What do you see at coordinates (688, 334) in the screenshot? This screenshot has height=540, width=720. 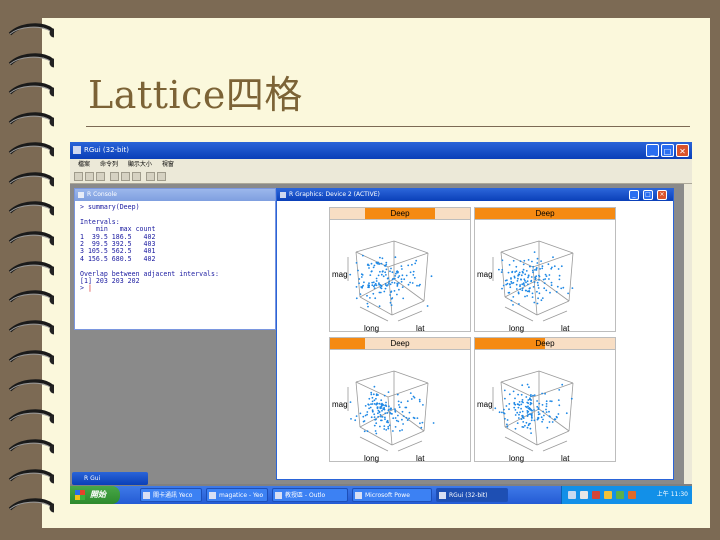 I see `vertical-scrollbar` at bounding box center [688, 334].